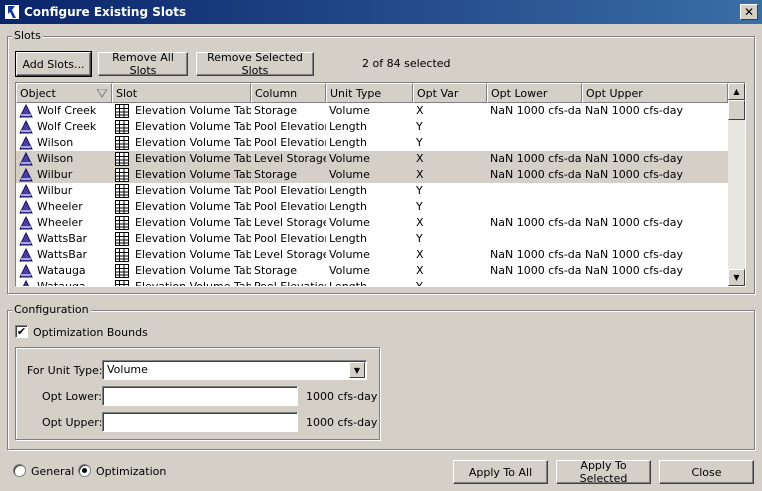  I want to click on cell-object: Wolf Creek, so click(64, 127).